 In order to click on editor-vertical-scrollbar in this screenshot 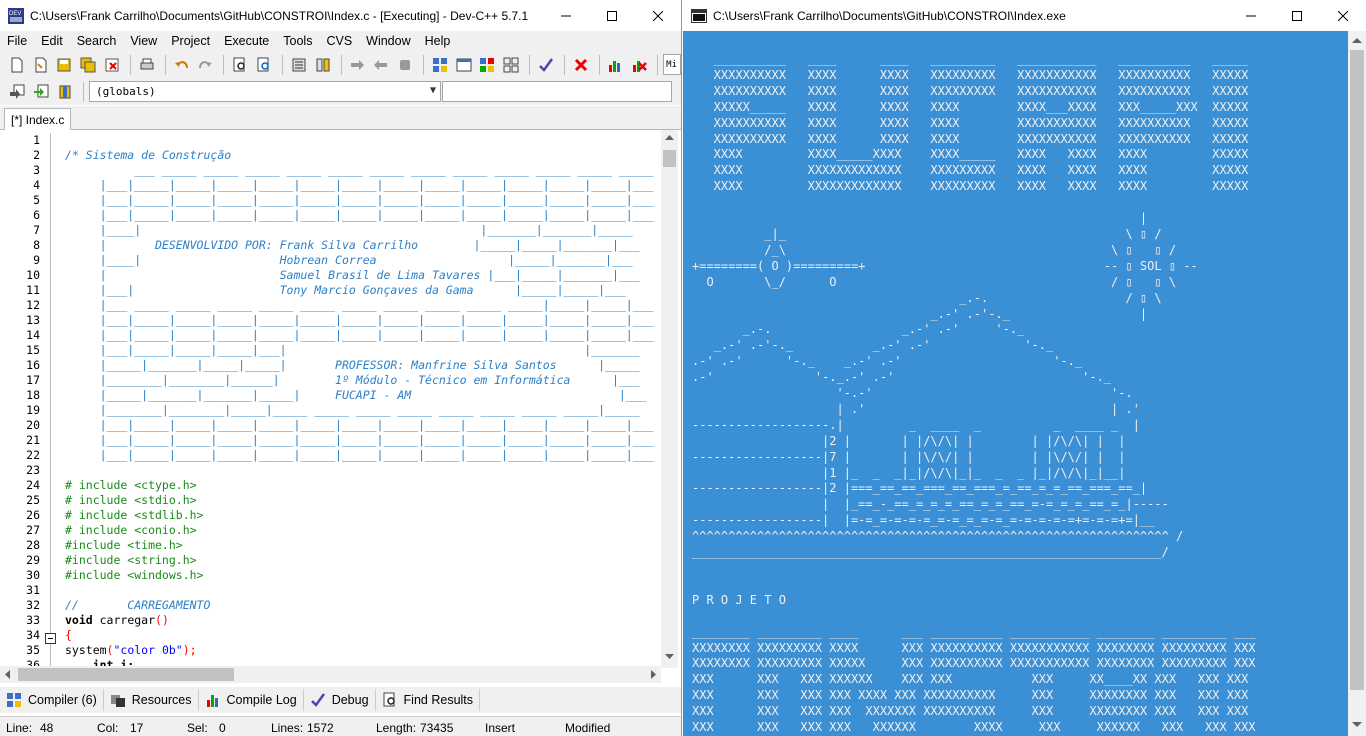, I will do `click(669, 399)`.